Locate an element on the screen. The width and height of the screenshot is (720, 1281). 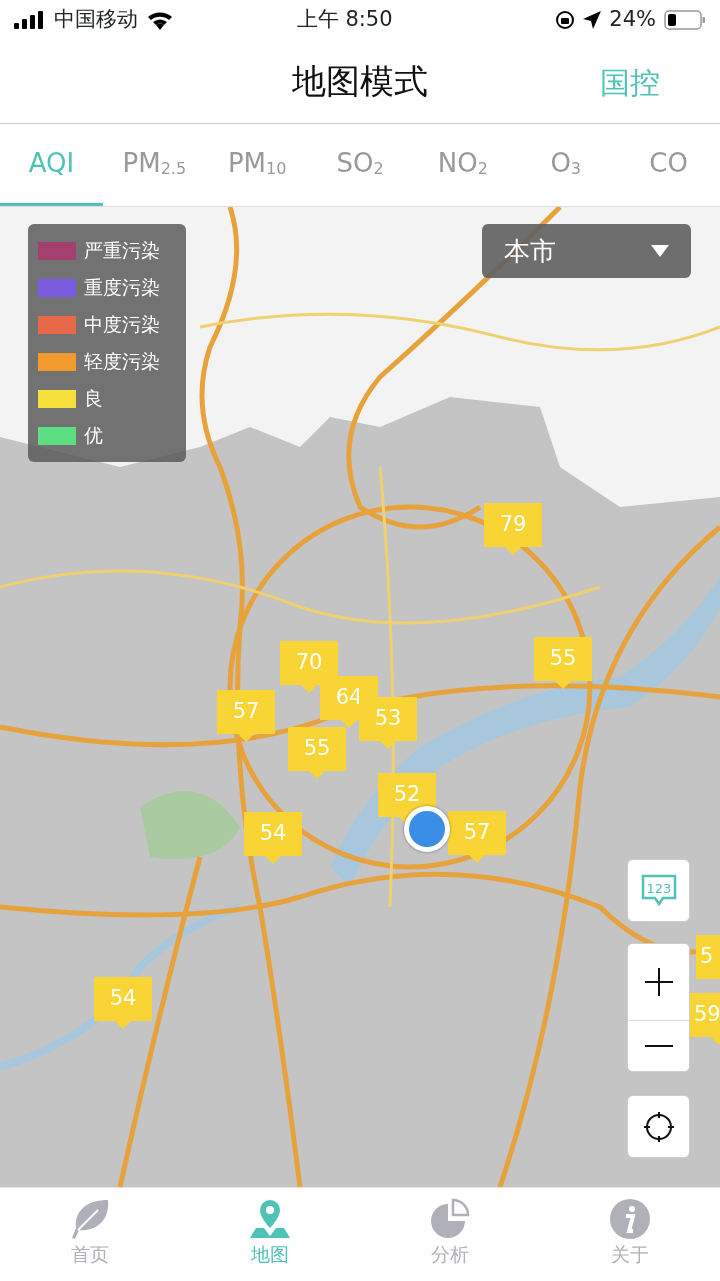
legend-label: 轻度污染 is located at coordinates (122, 362).